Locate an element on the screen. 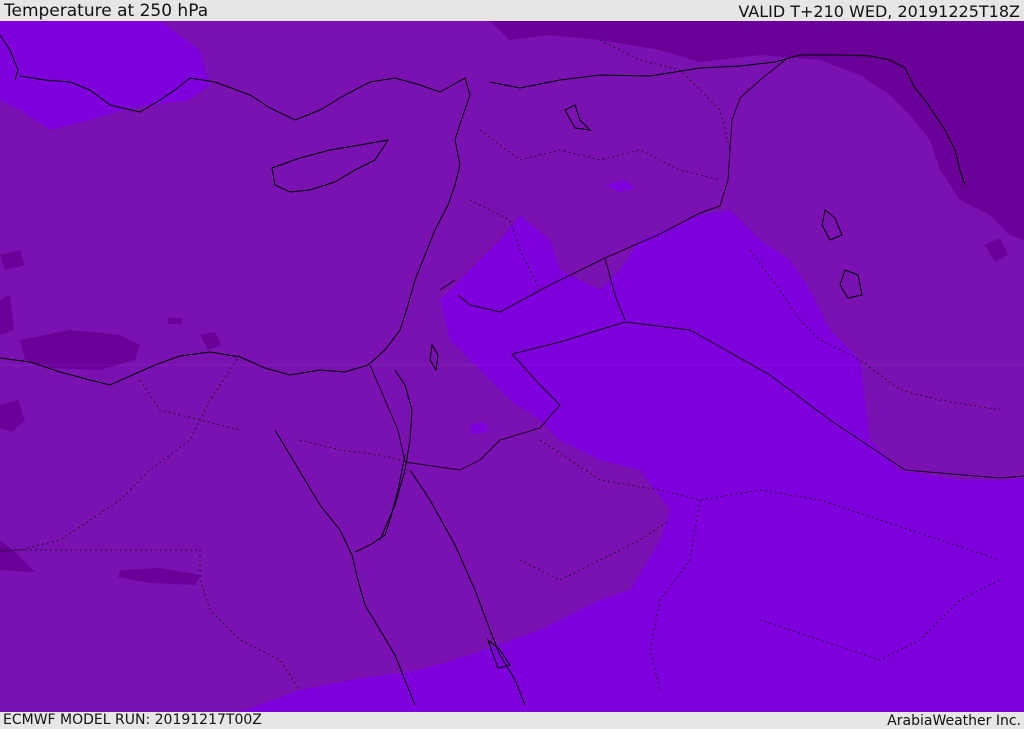 The width and height of the screenshot is (1024, 729). map-title: Temperature at 250 hPa is located at coordinates (106, 11).